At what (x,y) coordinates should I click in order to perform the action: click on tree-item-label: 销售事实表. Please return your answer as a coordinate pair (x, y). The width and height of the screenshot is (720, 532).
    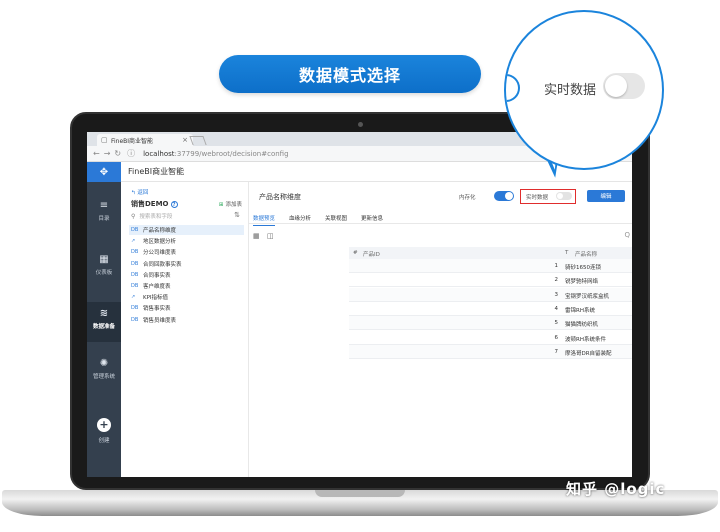
    Looking at the image, I should click on (157, 309).